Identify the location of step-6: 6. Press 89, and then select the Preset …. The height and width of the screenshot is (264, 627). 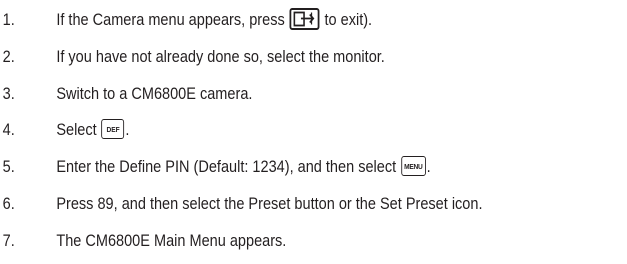
(276, 204).